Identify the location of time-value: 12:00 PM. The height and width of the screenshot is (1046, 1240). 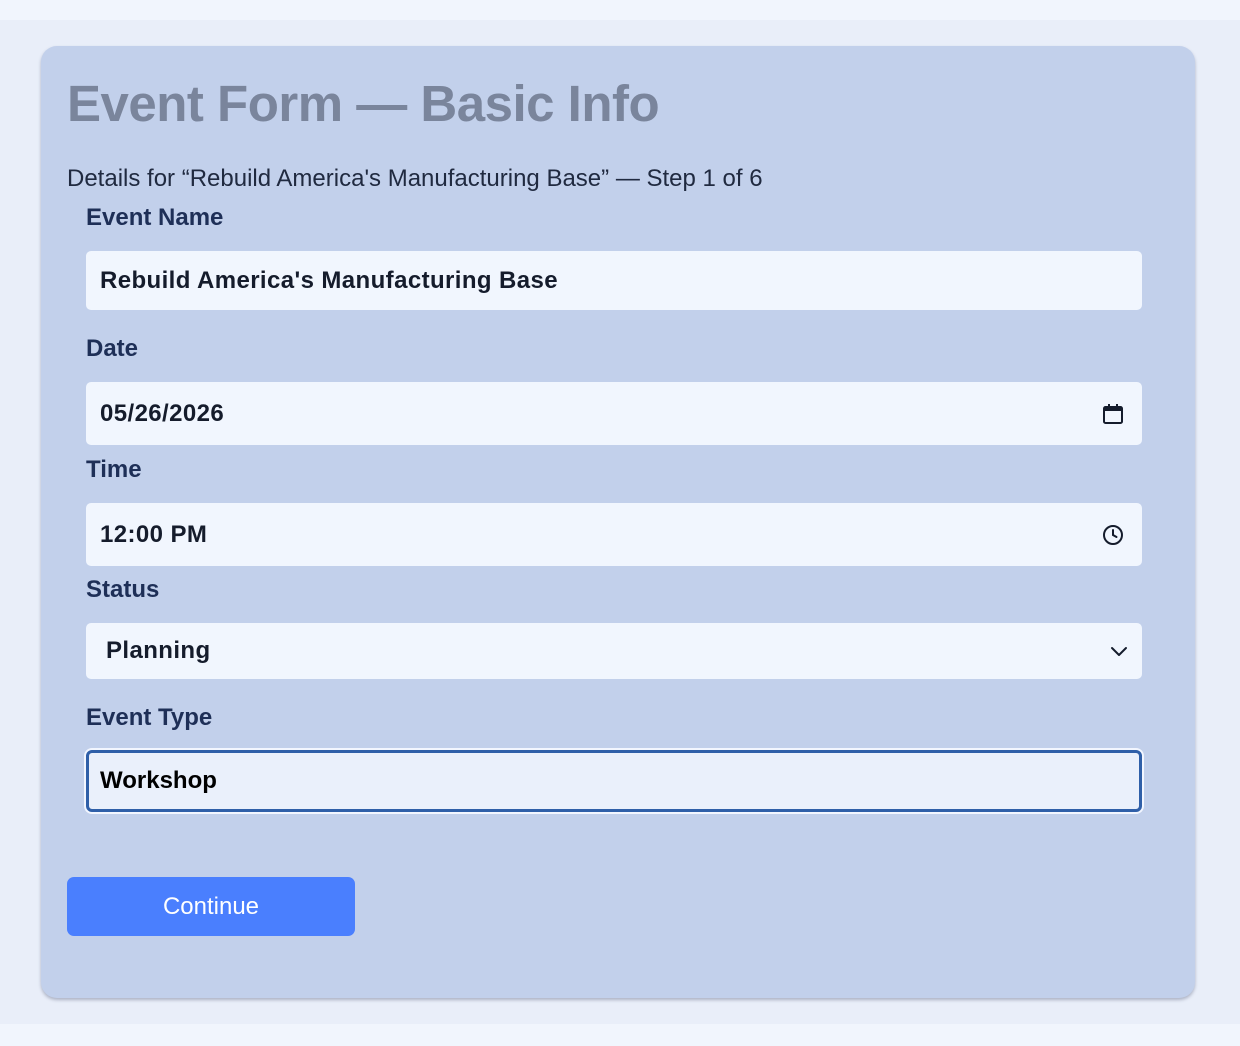
(154, 534).